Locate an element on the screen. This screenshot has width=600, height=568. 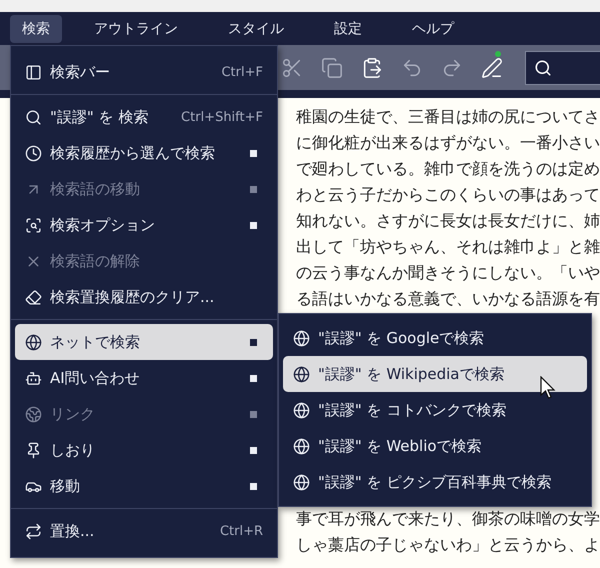
menu-item: AI問い合わせ is located at coordinates (144, 378).